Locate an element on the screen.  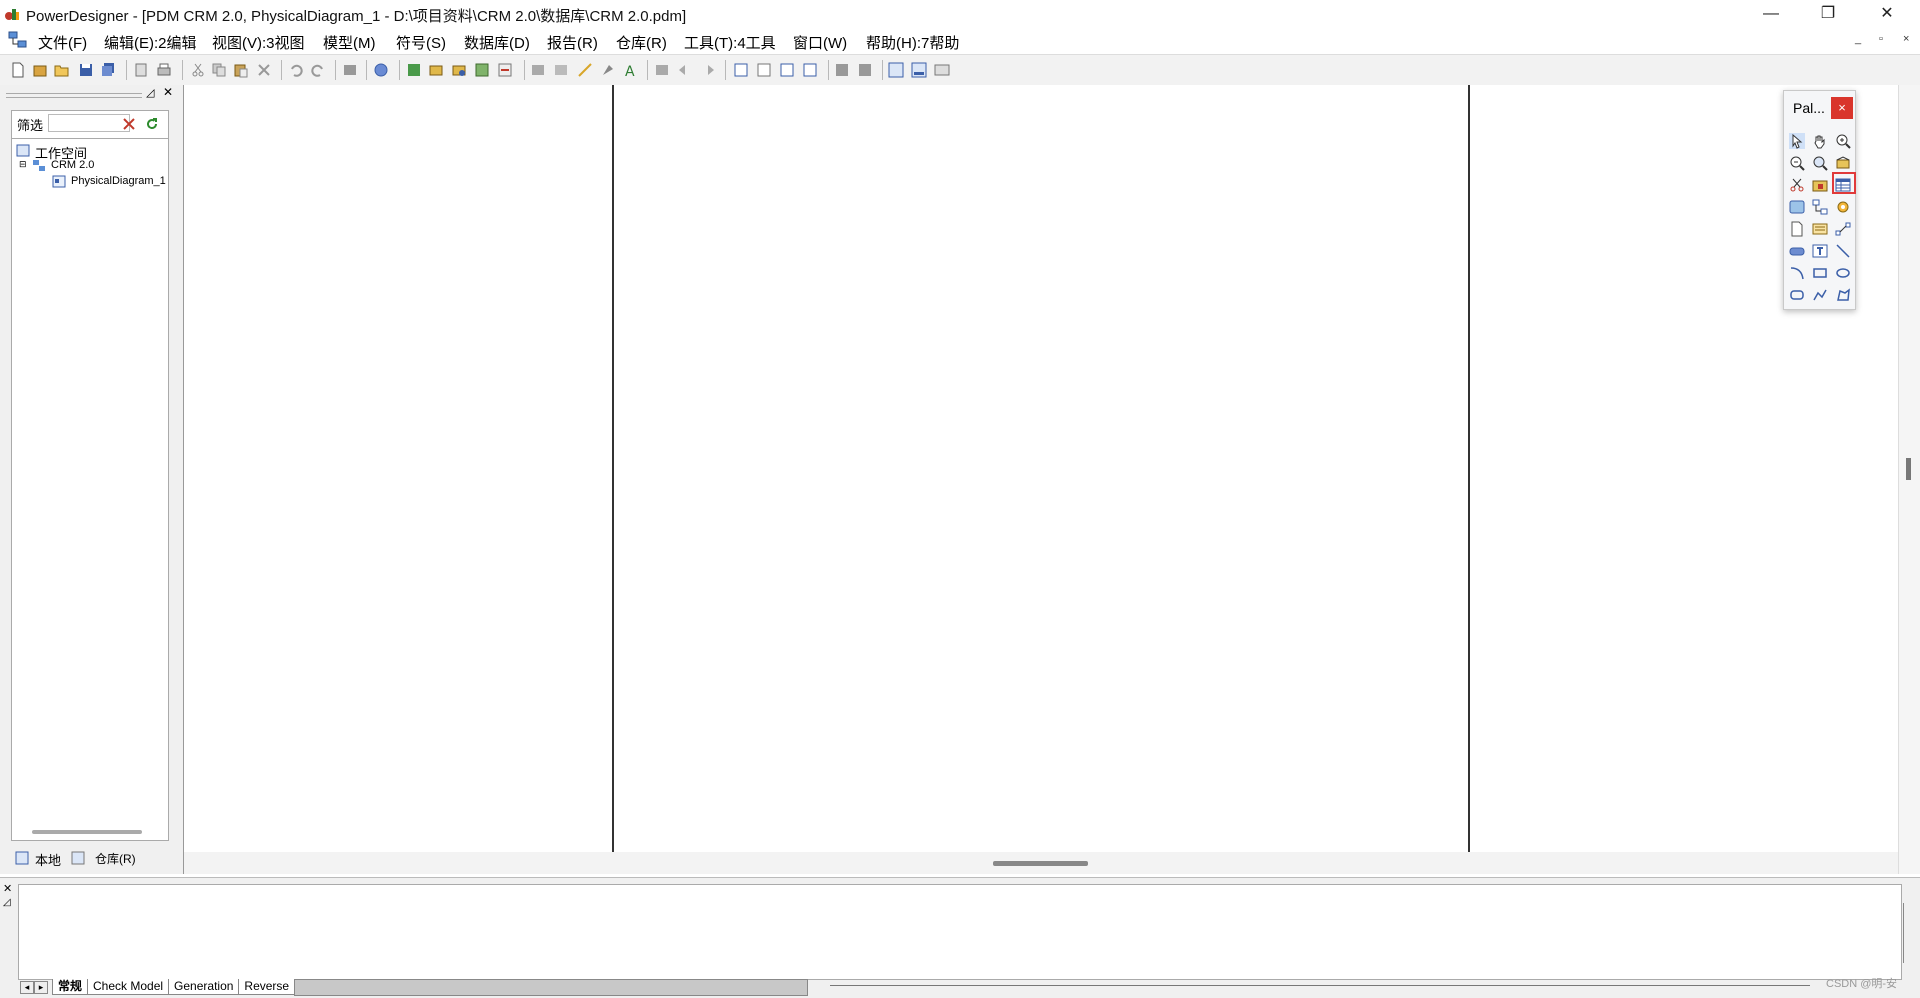
open-icon is located at coordinates (62, 70).